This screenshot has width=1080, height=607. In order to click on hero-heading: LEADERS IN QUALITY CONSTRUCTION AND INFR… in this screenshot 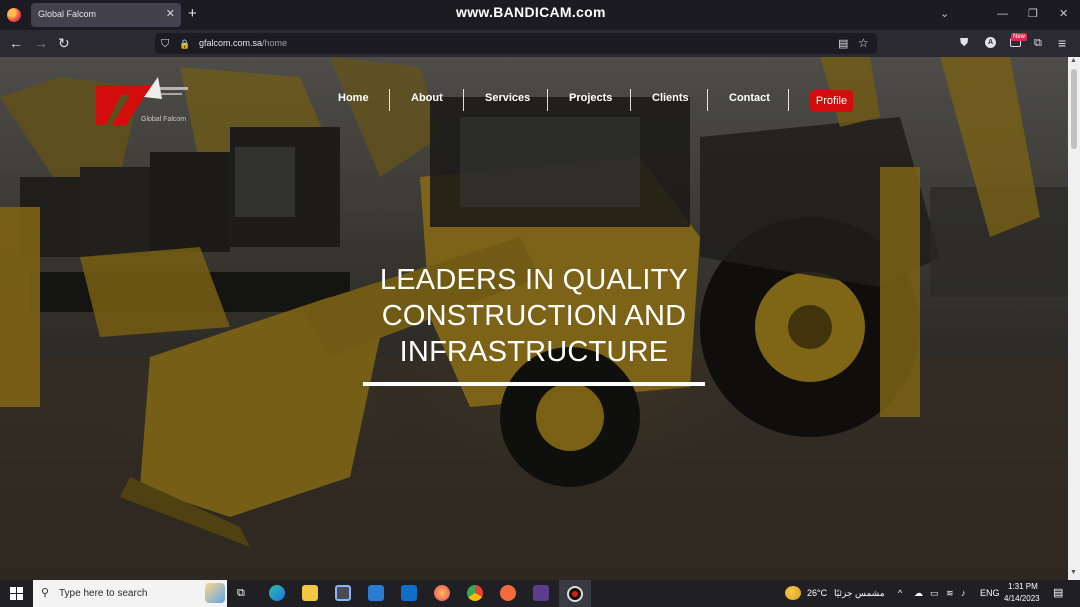, I will do `click(534, 316)`.